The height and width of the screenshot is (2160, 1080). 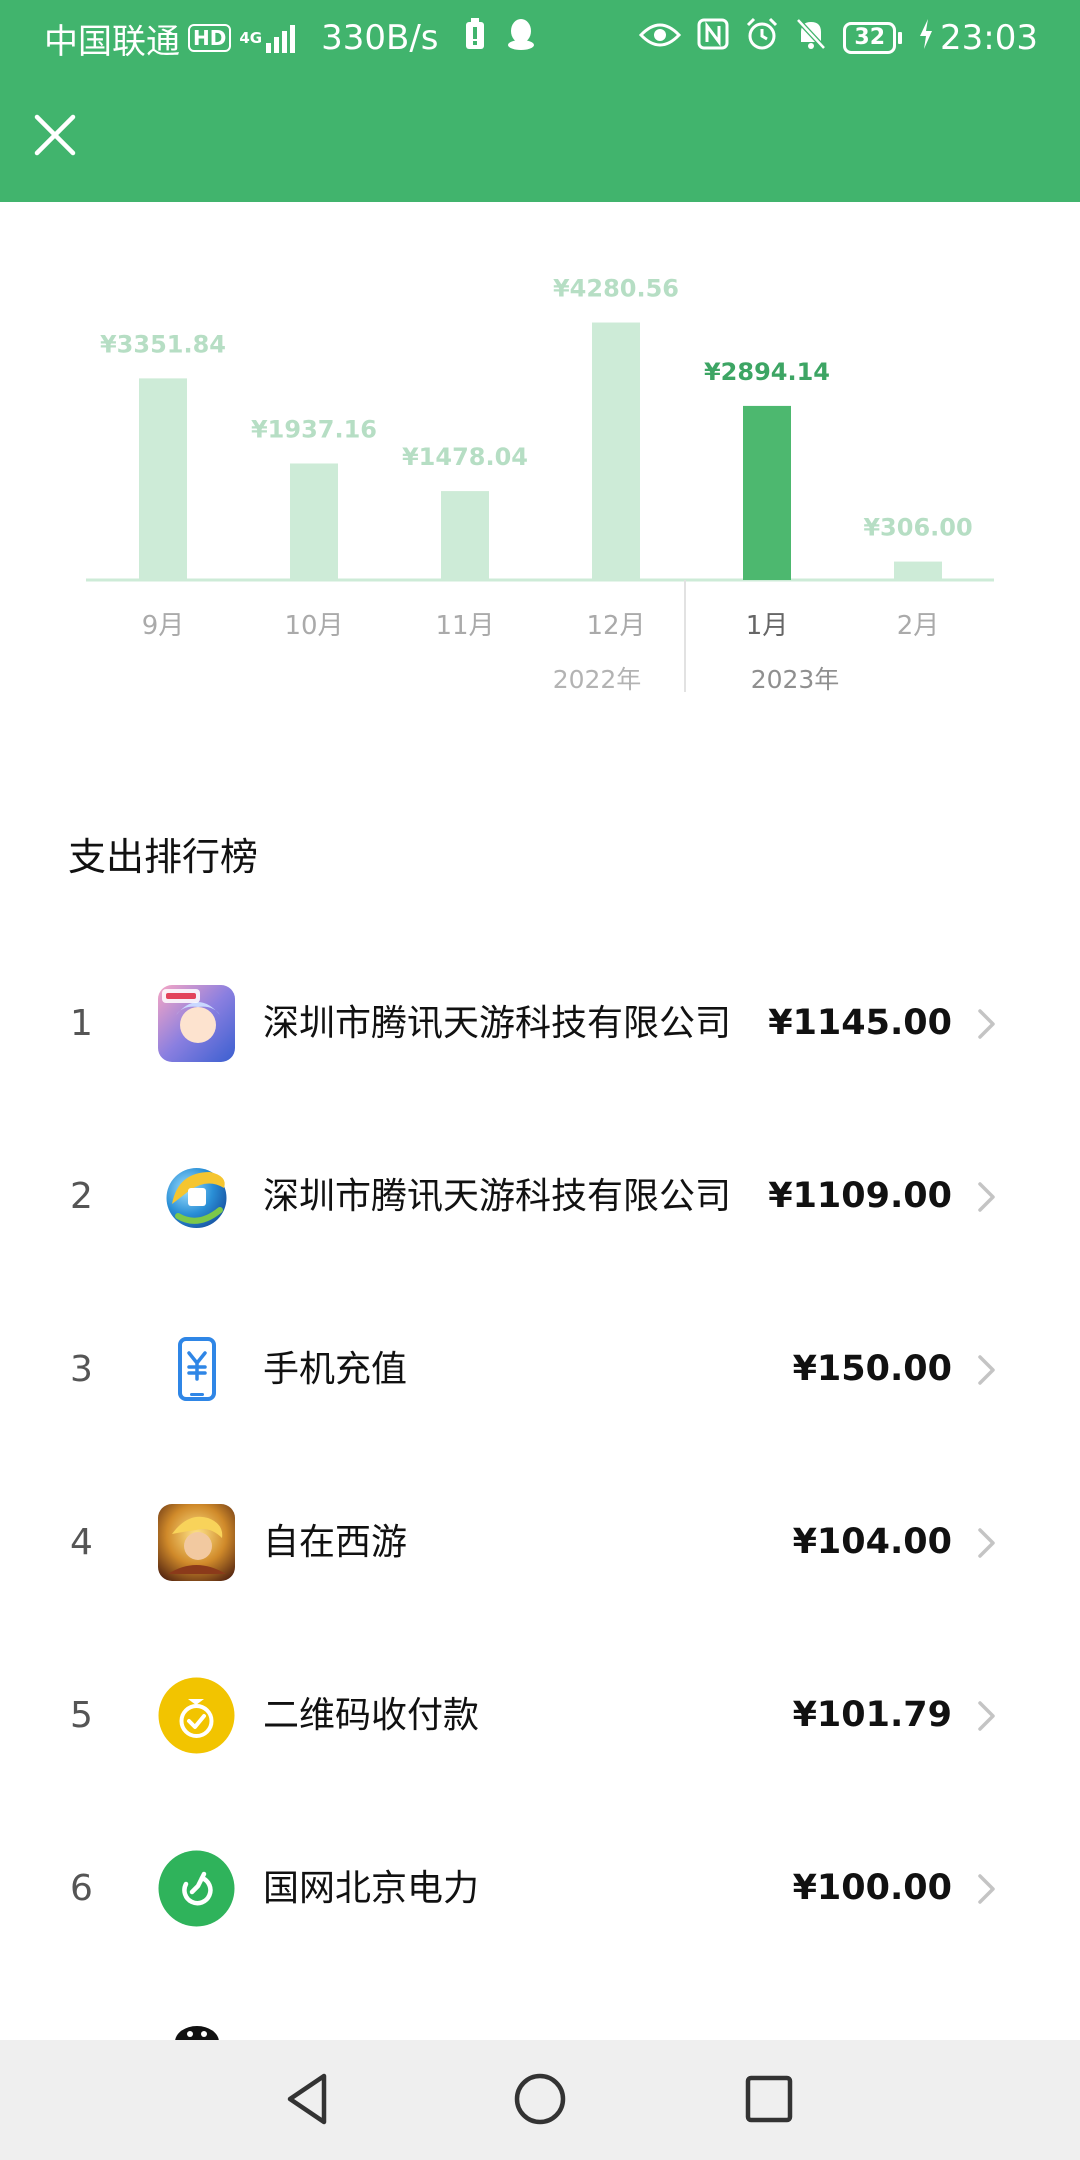 What do you see at coordinates (196, 1715) in the screenshot?
I see `qr-payment-icon` at bounding box center [196, 1715].